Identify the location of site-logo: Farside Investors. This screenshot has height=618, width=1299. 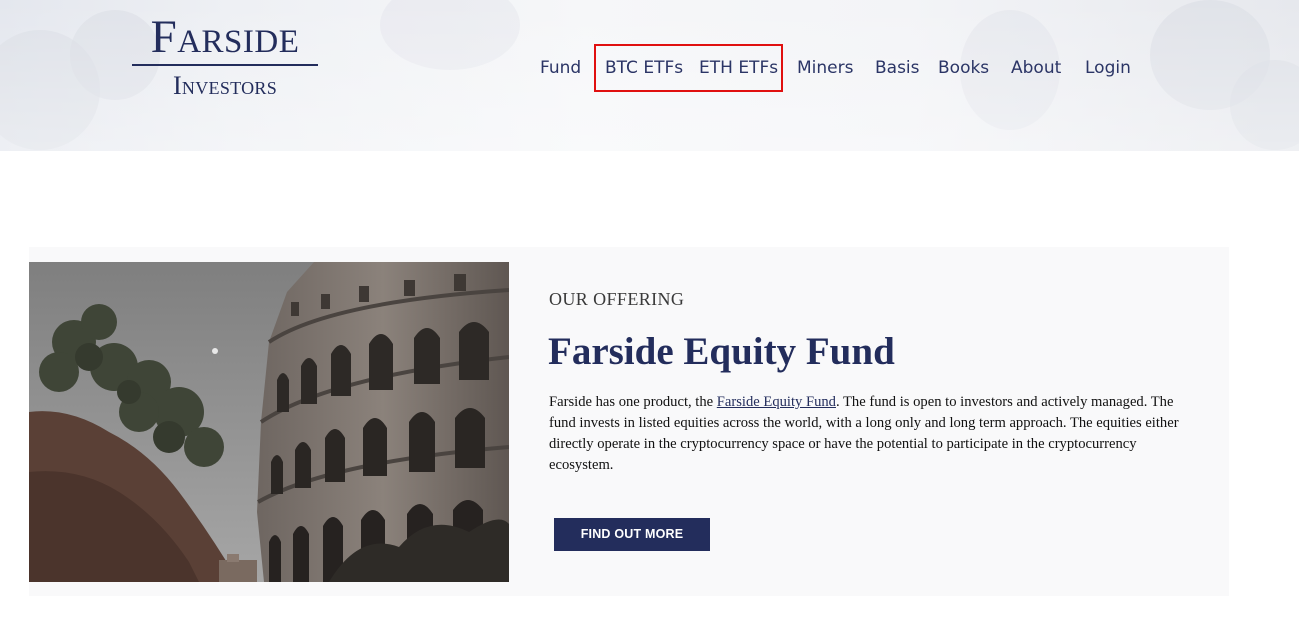
(225, 56).